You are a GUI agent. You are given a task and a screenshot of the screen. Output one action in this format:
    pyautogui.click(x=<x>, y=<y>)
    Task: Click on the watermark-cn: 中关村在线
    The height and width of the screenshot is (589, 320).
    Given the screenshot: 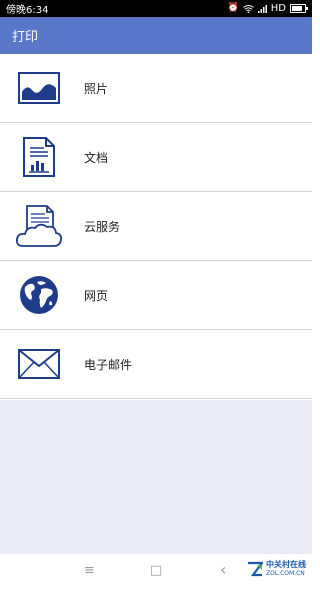 What is the action you would take?
    pyautogui.click(x=286, y=564)
    